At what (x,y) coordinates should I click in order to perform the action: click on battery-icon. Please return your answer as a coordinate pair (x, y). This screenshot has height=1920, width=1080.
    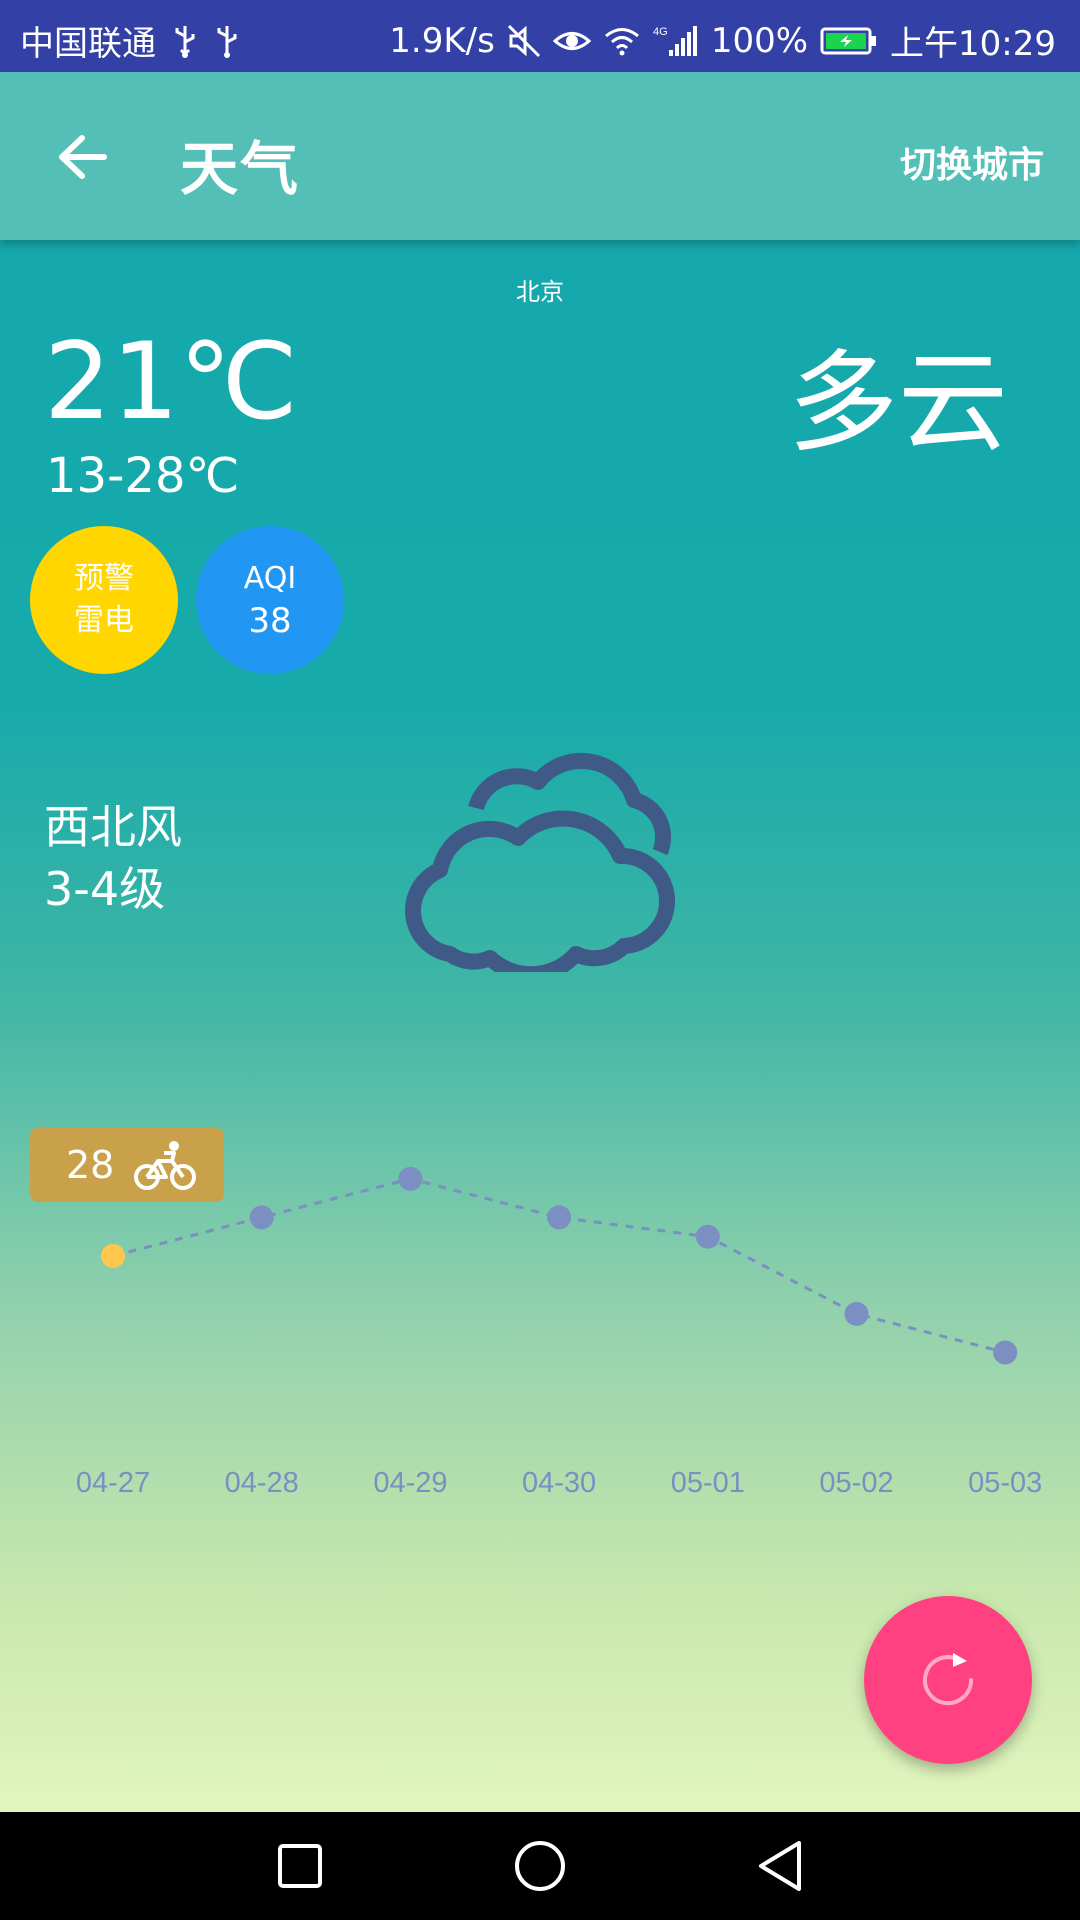
    Looking at the image, I should click on (849, 41).